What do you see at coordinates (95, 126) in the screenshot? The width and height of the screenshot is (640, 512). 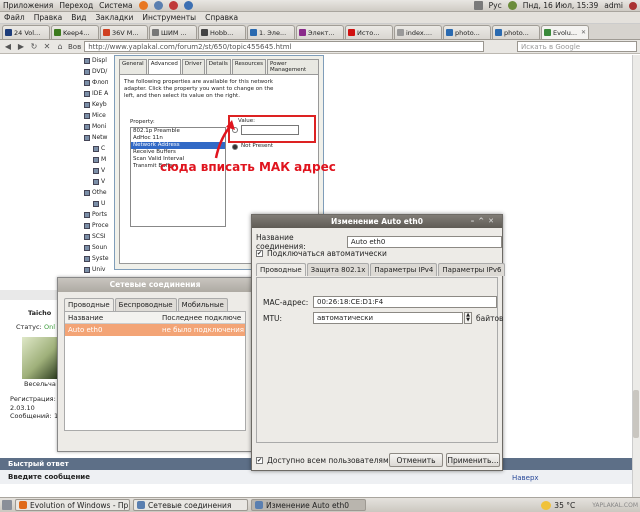 I see `tree-item: Moni` at bounding box center [95, 126].